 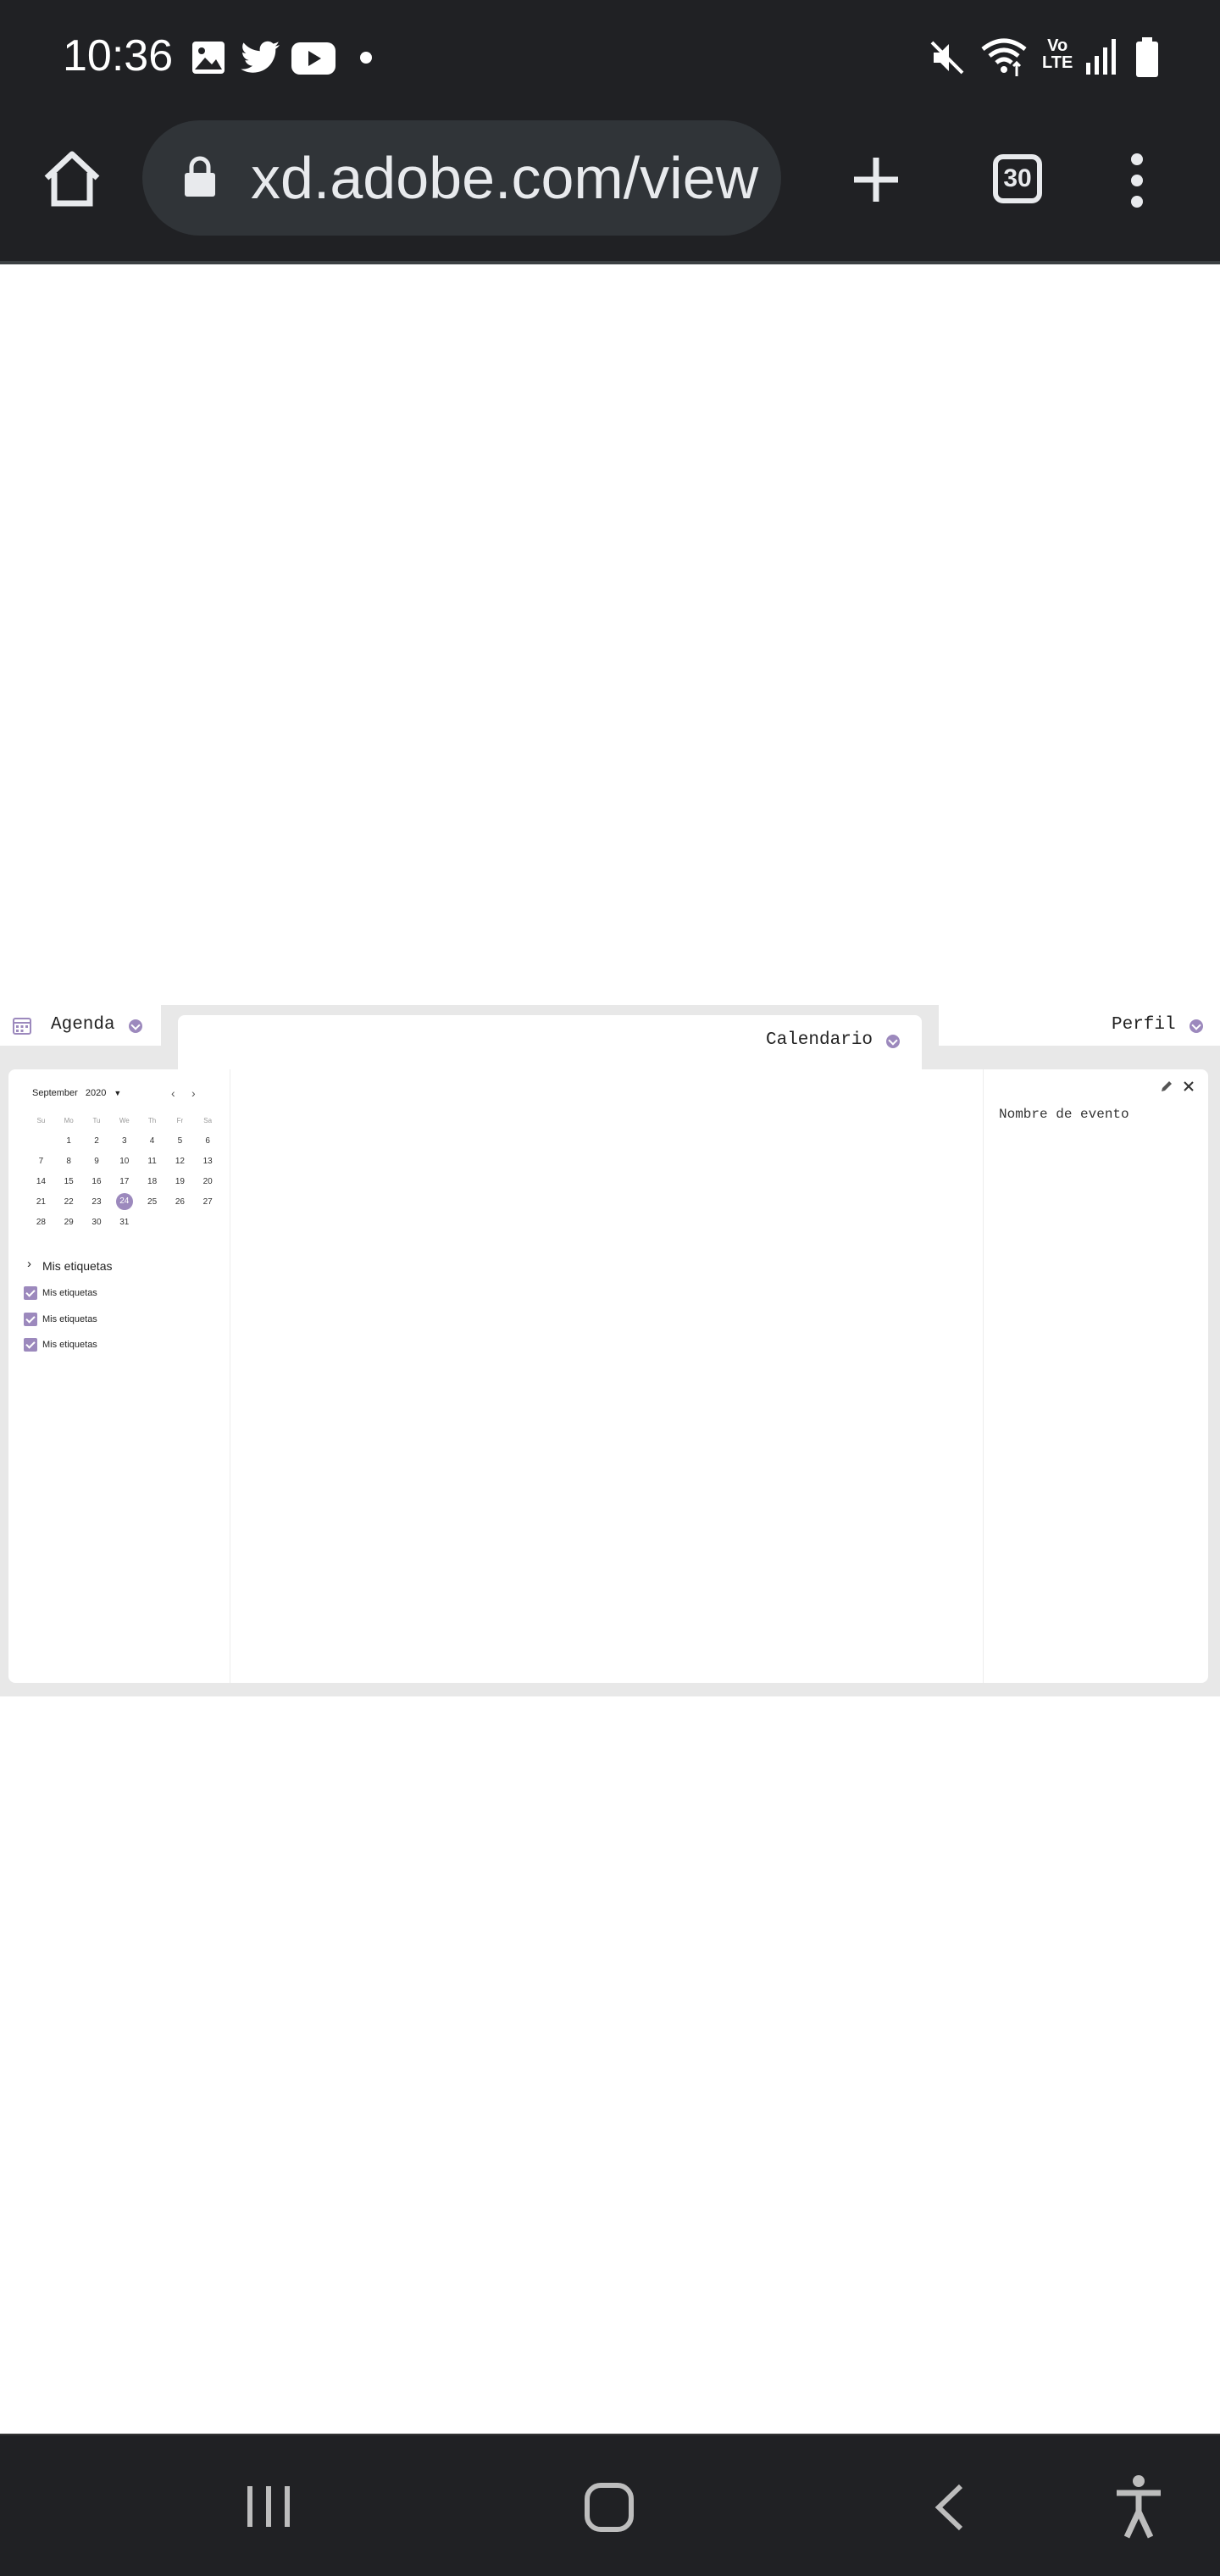 What do you see at coordinates (152, 1202) in the screenshot?
I see `day-cell: 25` at bounding box center [152, 1202].